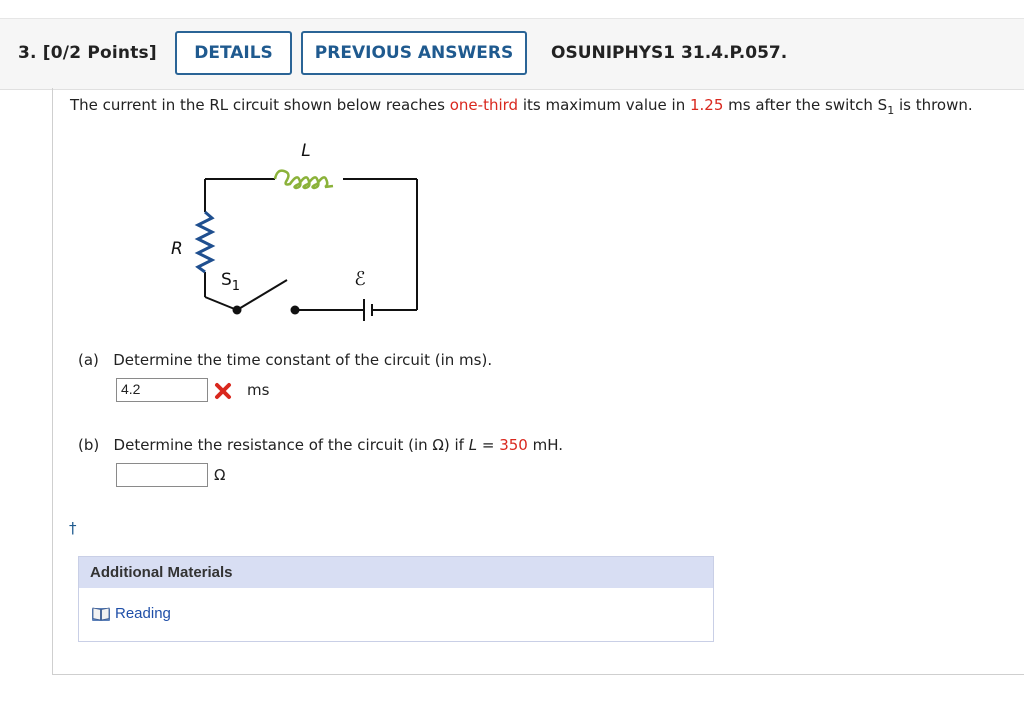 This screenshot has width=1024, height=703. What do you see at coordinates (396, 599) in the screenshot?
I see `additional-materials-box: Additional Materials Reading` at bounding box center [396, 599].